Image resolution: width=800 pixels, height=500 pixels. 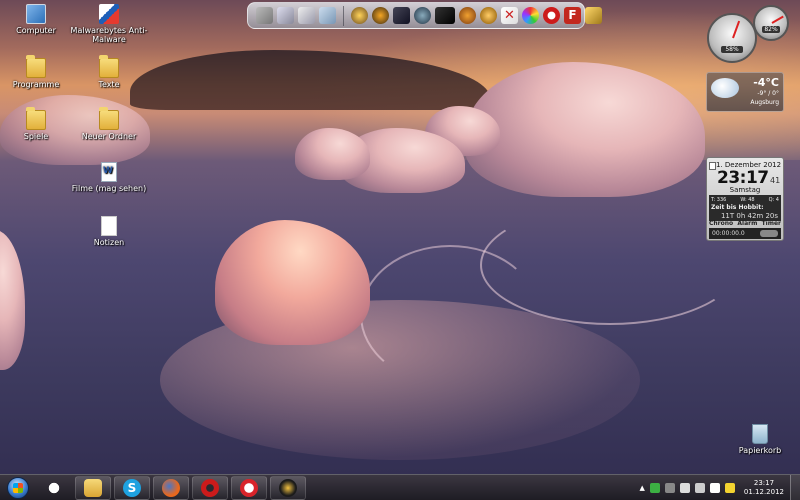 I want to click on clock-stats: T: 336 W: 48 Q: 4, so click(x=745, y=200).